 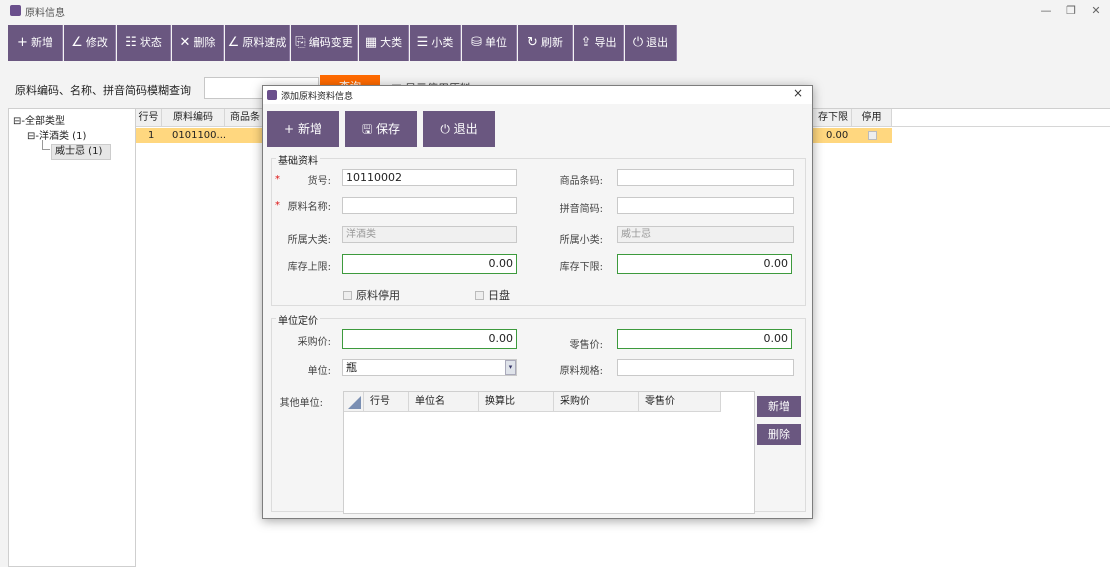 I want to click on dialog-app-icon, so click(x=272, y=95).